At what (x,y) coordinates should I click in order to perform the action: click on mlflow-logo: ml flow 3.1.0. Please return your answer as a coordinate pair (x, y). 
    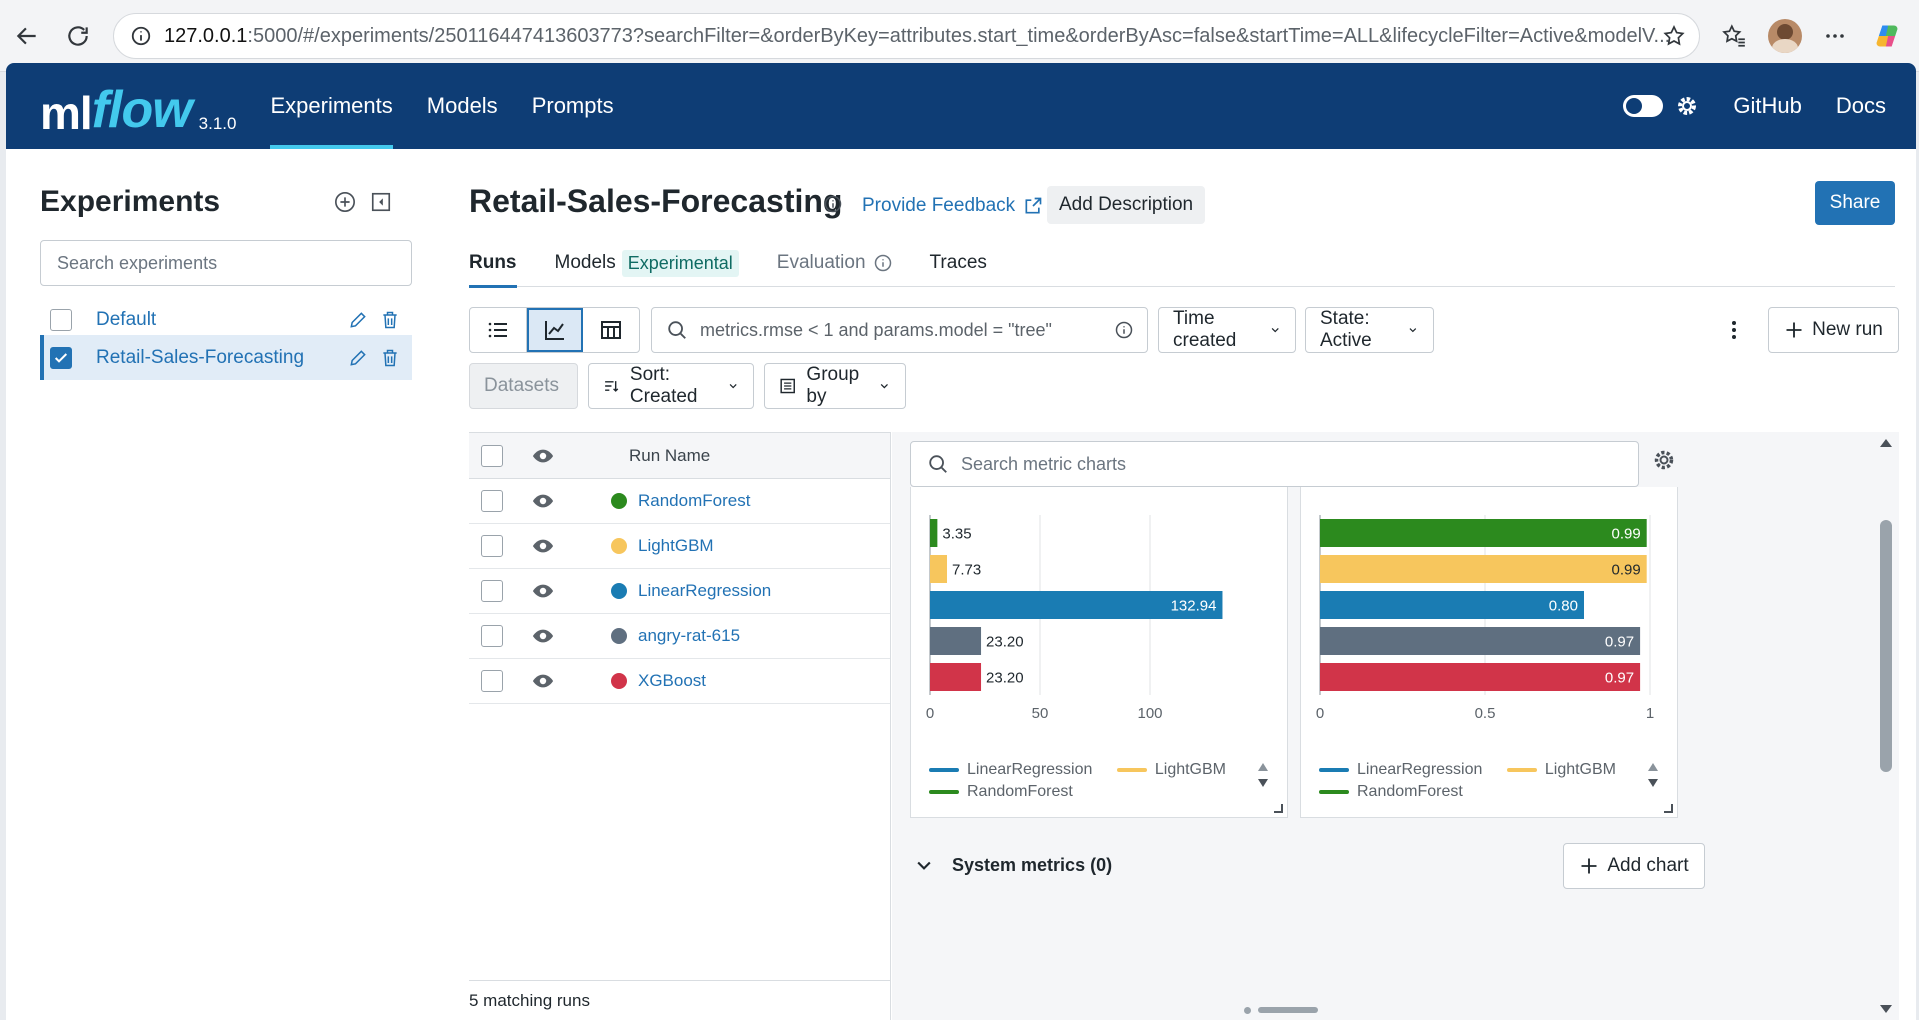
    Looking at the image, I should click on (138, 106).